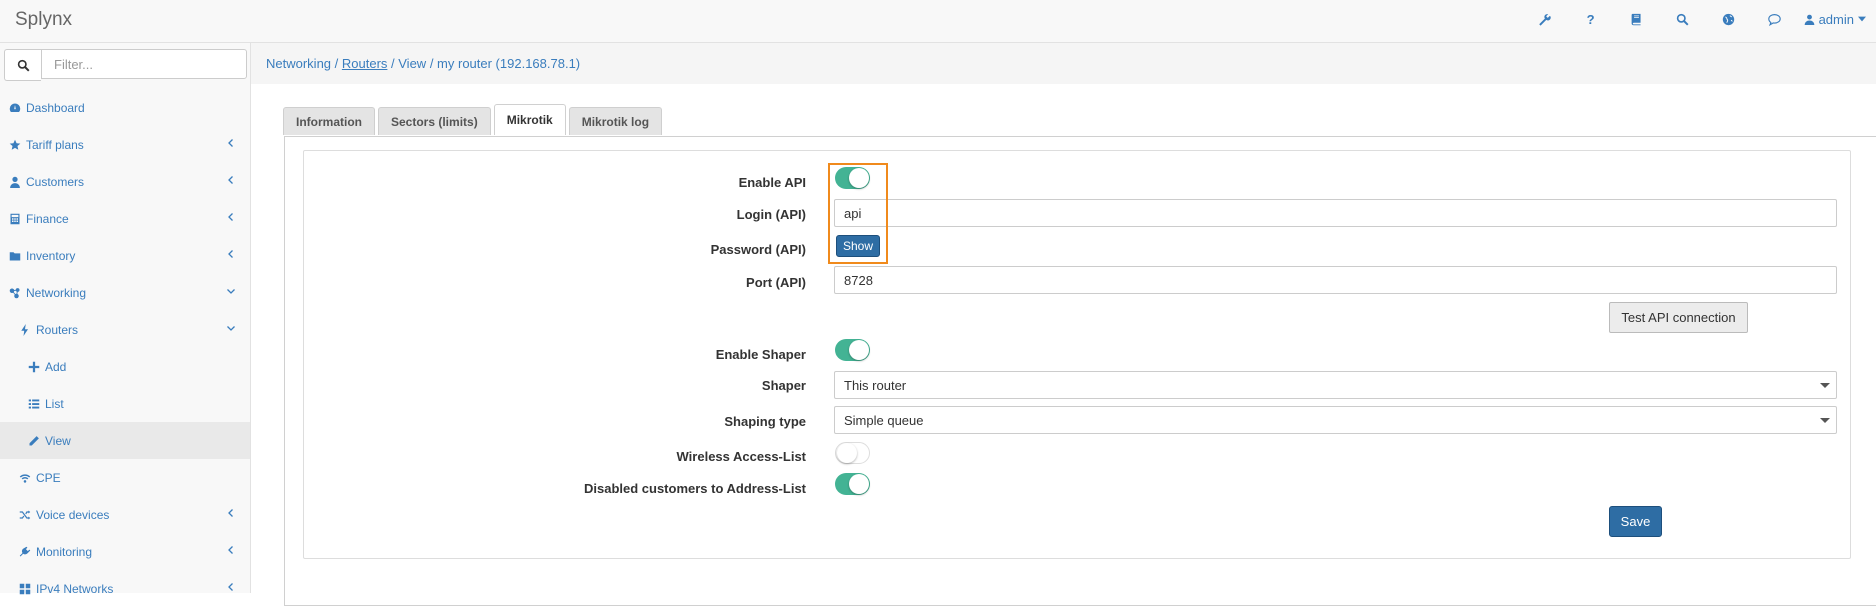  Describe the element at coordinates (365, 63) in the screenshot. I see `breadcrumb-routers: Routers` at that location.